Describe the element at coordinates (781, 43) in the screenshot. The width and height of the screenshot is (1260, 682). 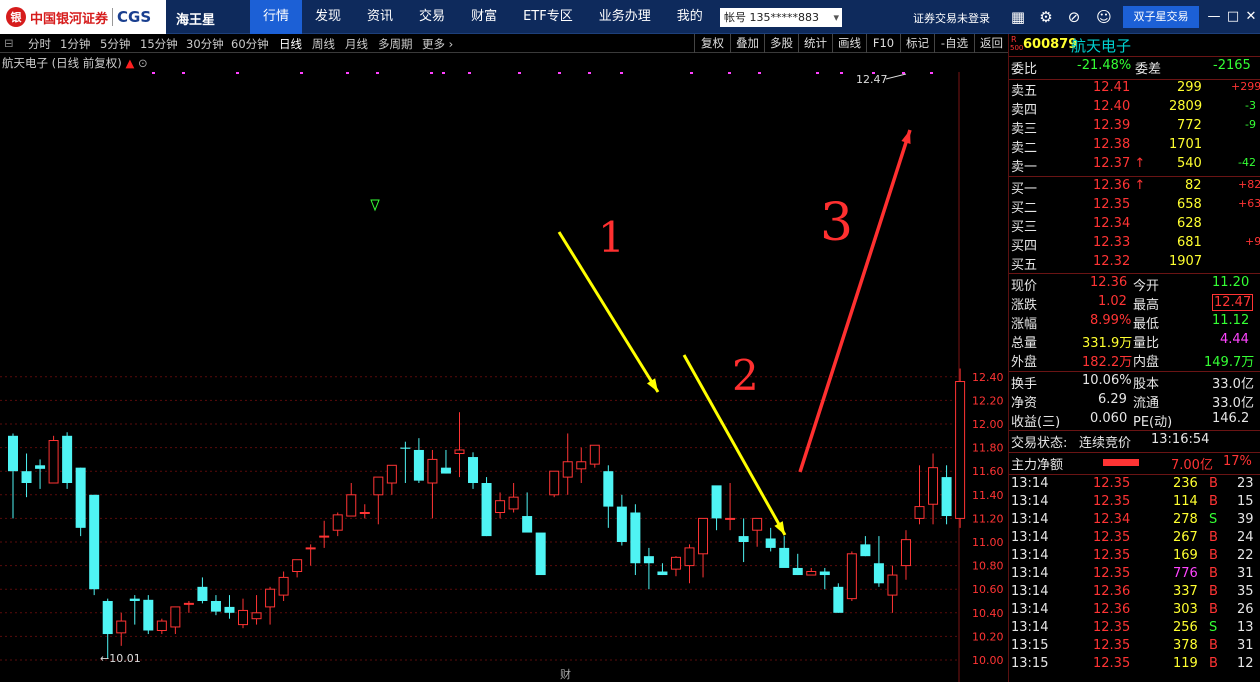
I see `toolbar-button-2: 多股` at that location.